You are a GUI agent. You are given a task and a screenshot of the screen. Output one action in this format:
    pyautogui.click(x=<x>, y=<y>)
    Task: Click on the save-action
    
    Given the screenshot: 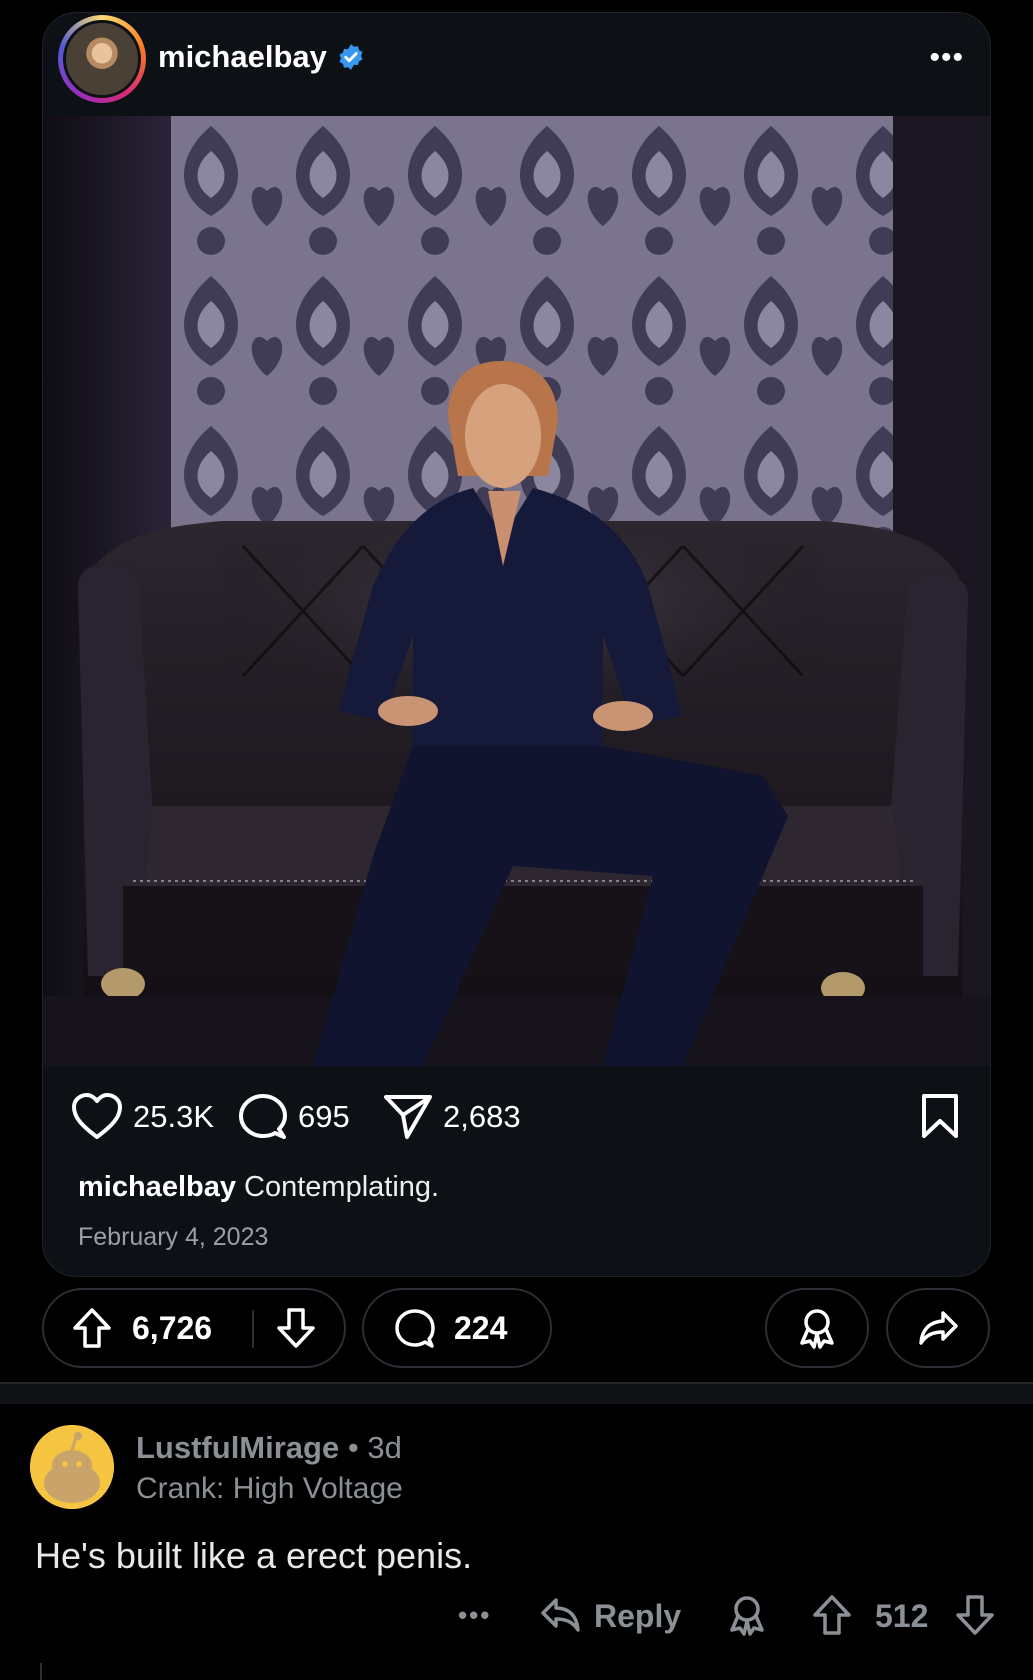 What is the action you would take?
    pyautogui.click(x=940, y=1116)
    